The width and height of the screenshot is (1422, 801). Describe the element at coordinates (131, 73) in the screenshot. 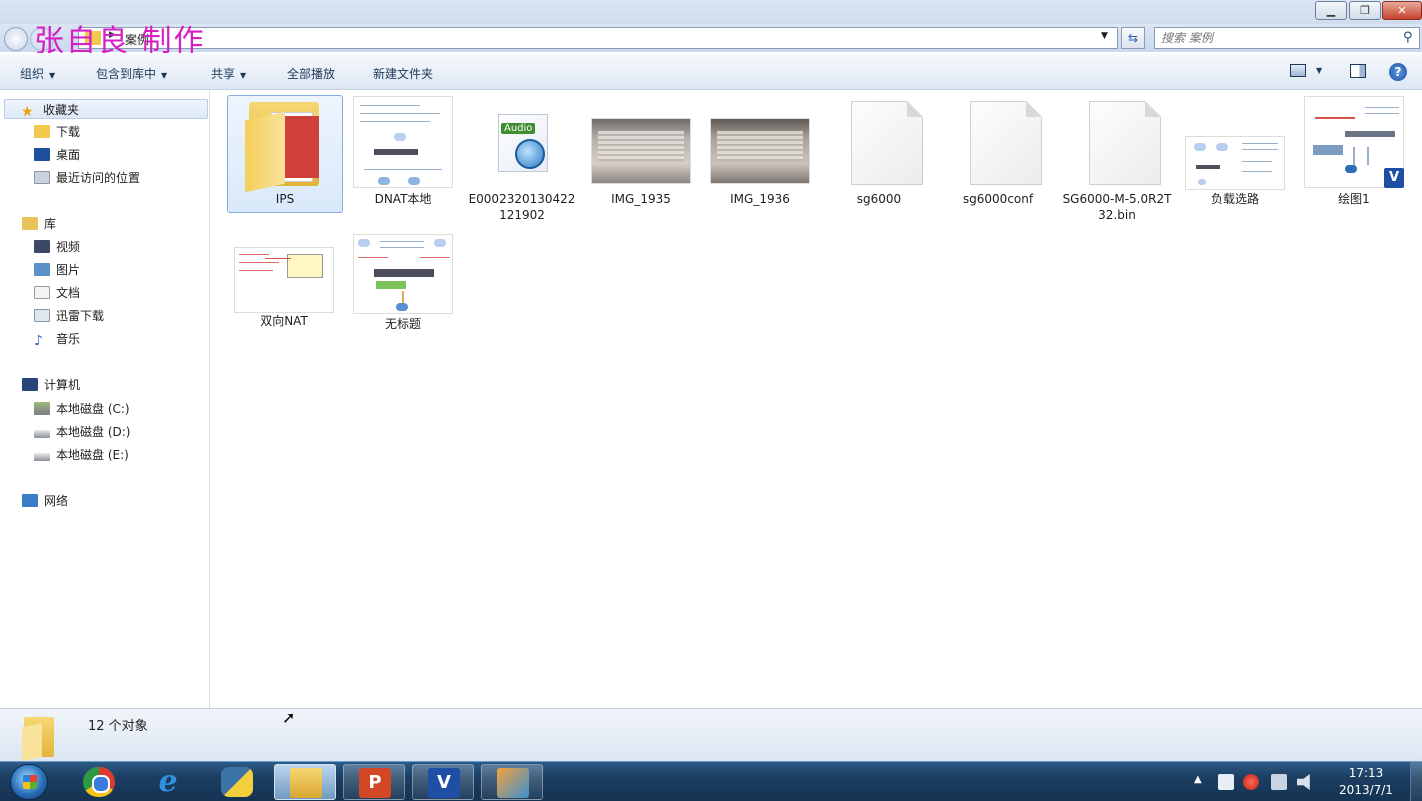

I see `include-in-library-button: 包含到库中 ▼` at that location.